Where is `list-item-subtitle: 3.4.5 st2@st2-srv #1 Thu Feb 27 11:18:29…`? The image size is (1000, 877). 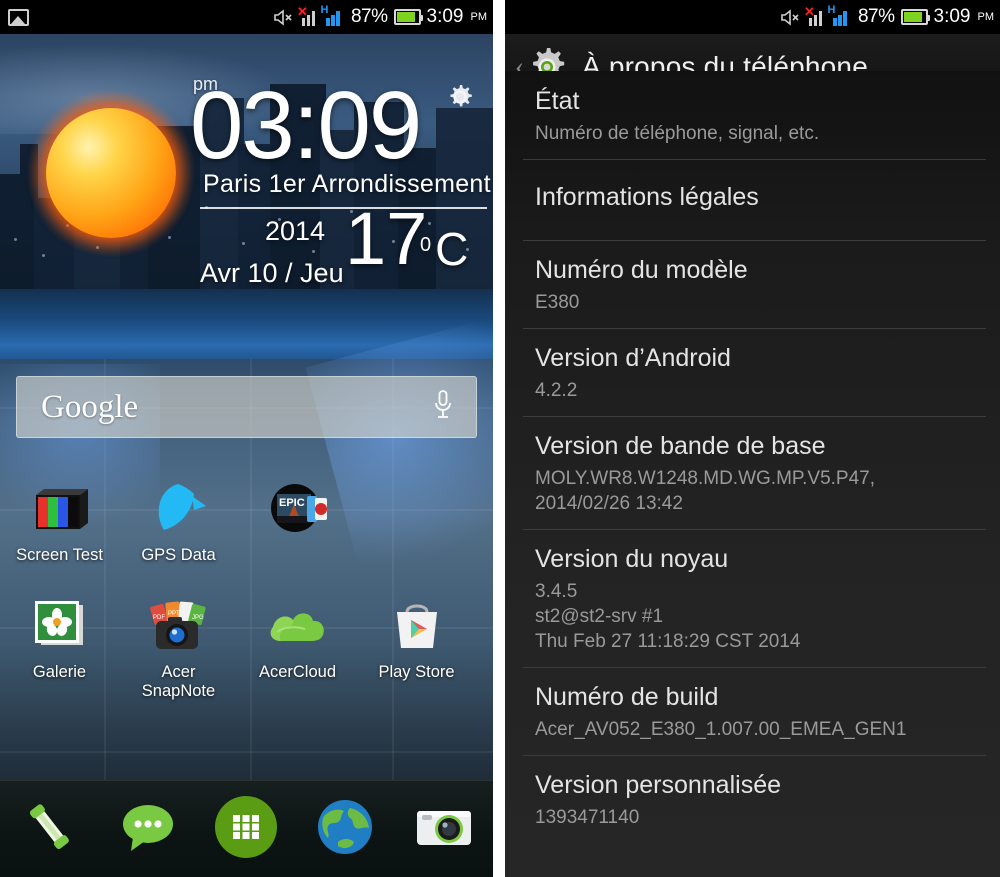
list-item-subtitle: 3.4.5 st2@st2-srv #1 Thu Feb 27 11:18:29… is located at coordinates (668, 616).